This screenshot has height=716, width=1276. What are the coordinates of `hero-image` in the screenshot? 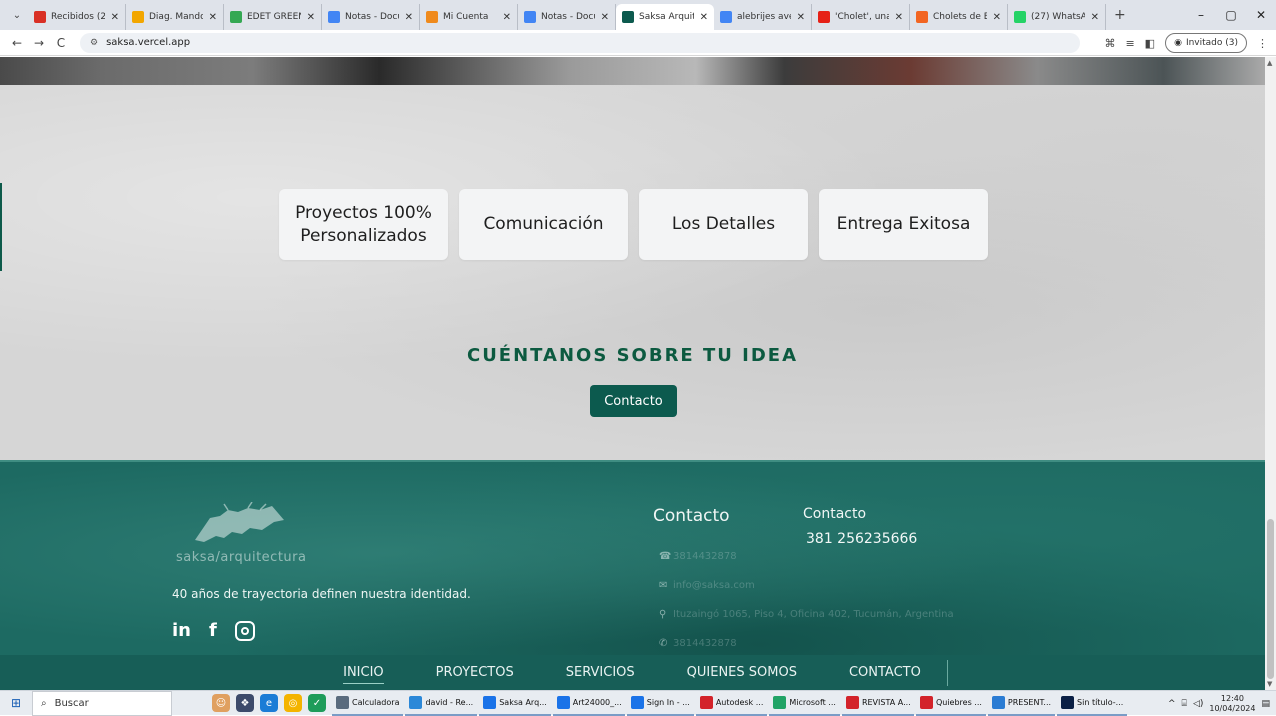 It's located at (632, 71).